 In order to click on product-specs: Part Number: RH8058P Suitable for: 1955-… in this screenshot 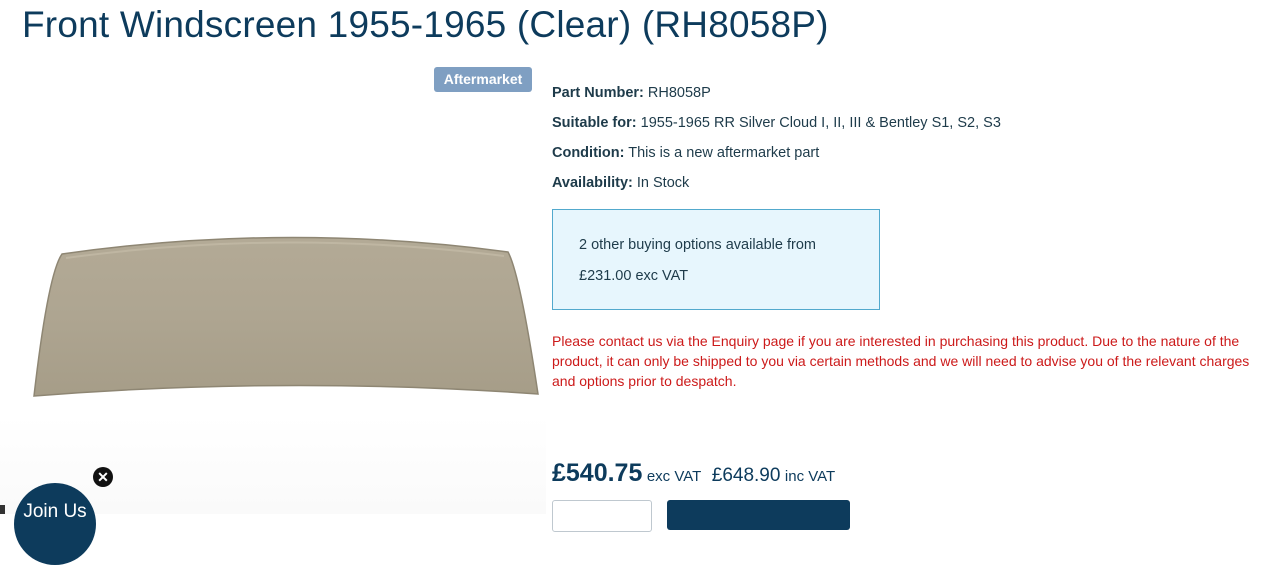, I will do `click(776, 138)`.